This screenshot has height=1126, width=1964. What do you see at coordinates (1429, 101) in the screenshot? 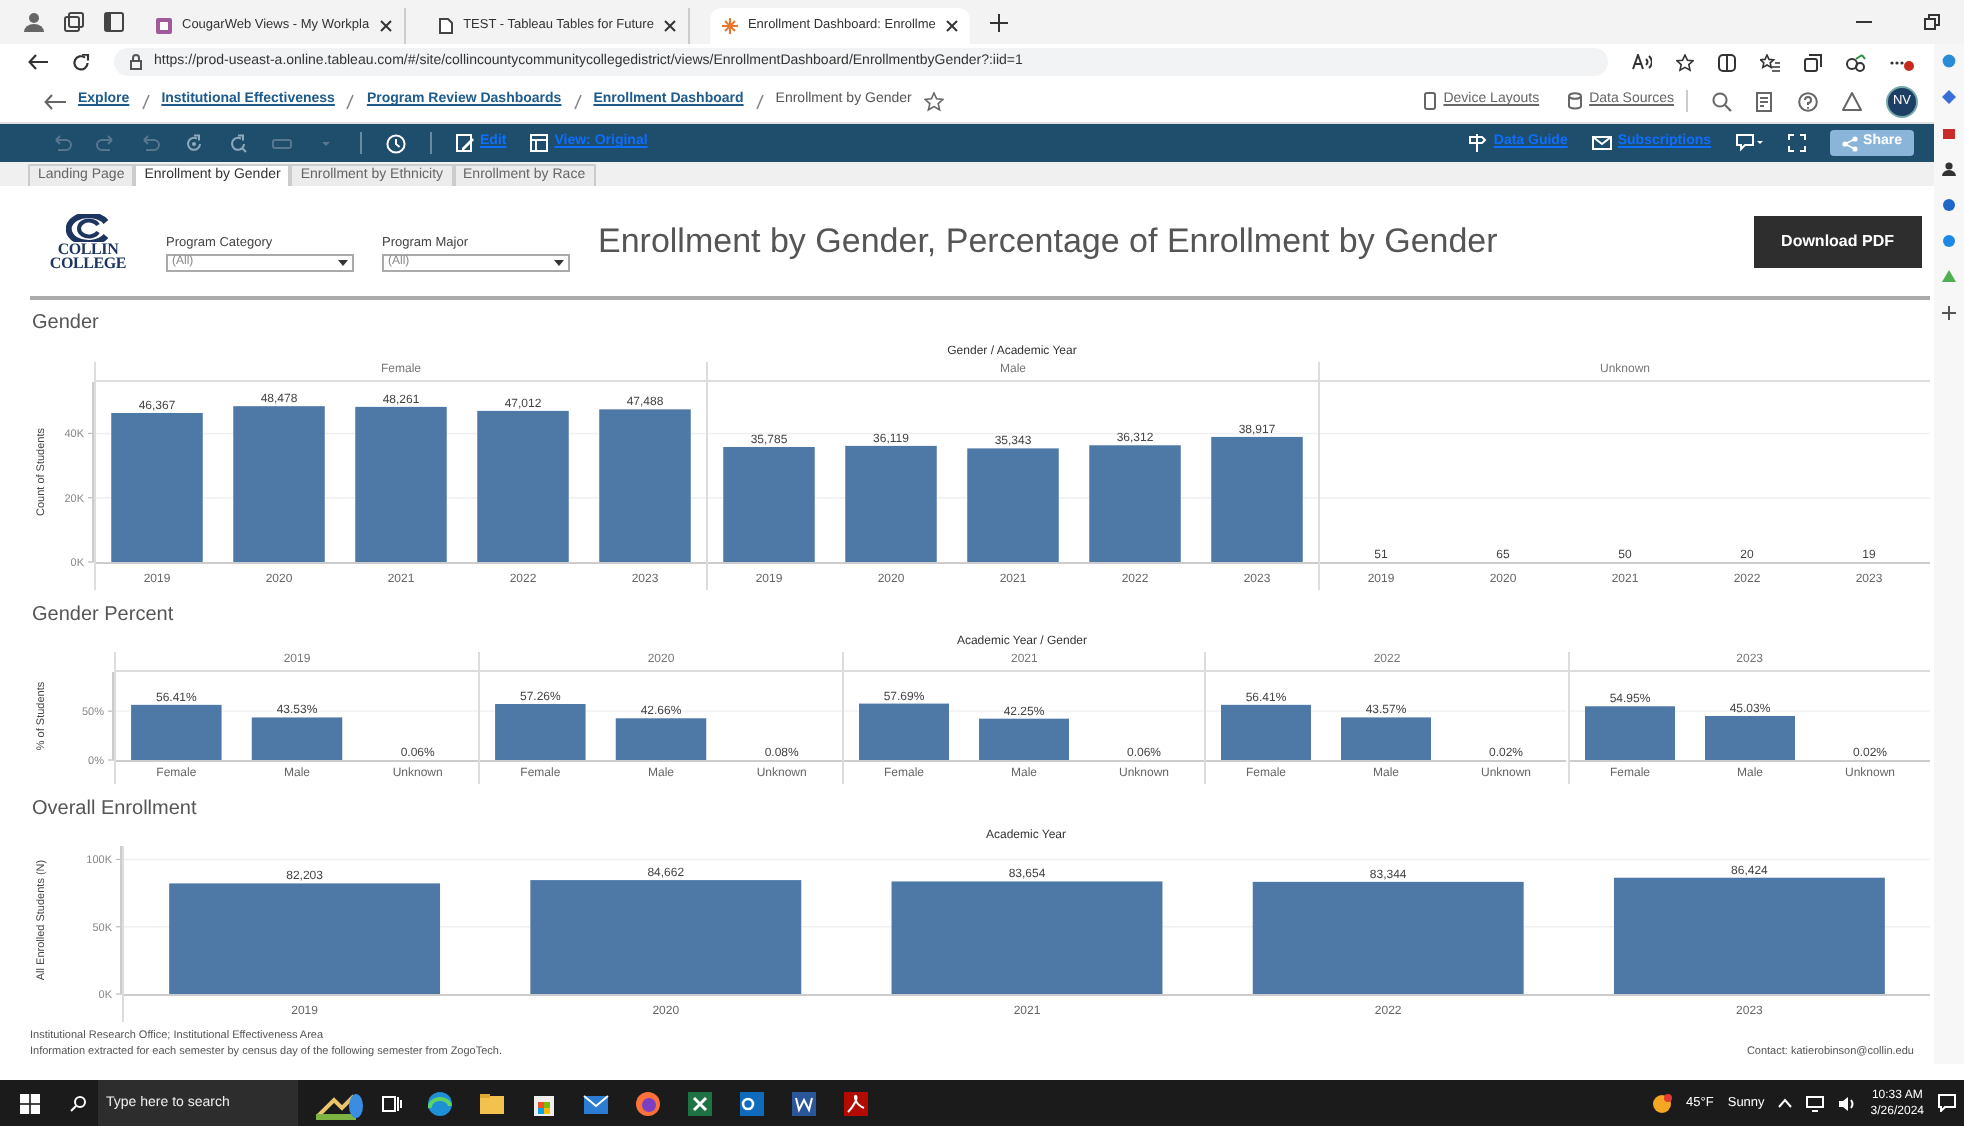
I see `phone-icon` at bounding box center [1429, 101].